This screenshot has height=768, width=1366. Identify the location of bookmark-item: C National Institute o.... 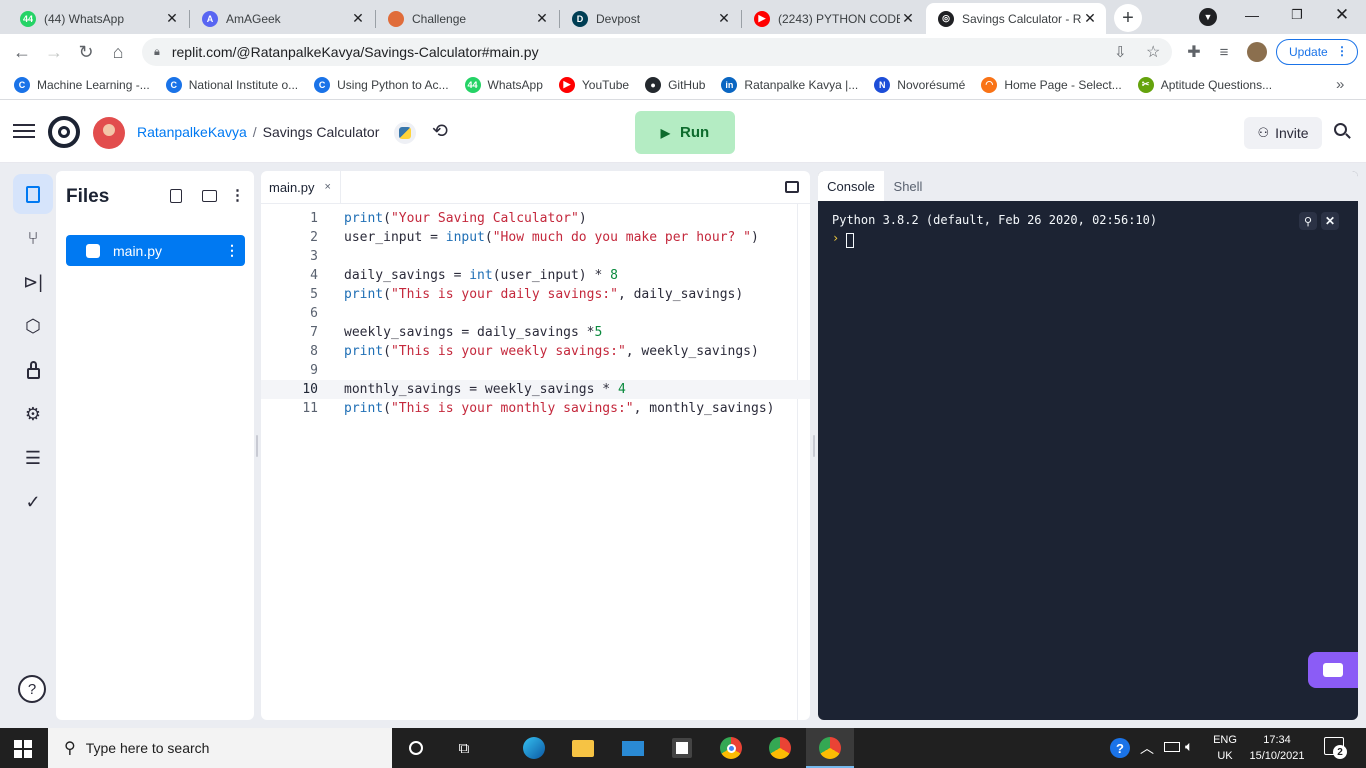
(231, 84).